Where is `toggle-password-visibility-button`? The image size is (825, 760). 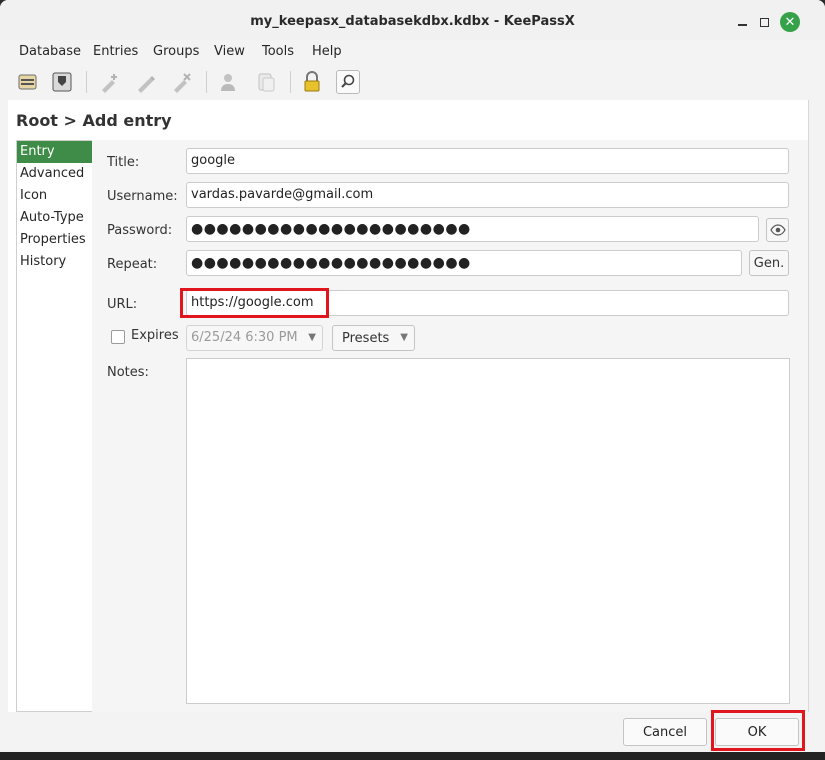
toggle-password-visibility-button is located at coordinates (777, 230).